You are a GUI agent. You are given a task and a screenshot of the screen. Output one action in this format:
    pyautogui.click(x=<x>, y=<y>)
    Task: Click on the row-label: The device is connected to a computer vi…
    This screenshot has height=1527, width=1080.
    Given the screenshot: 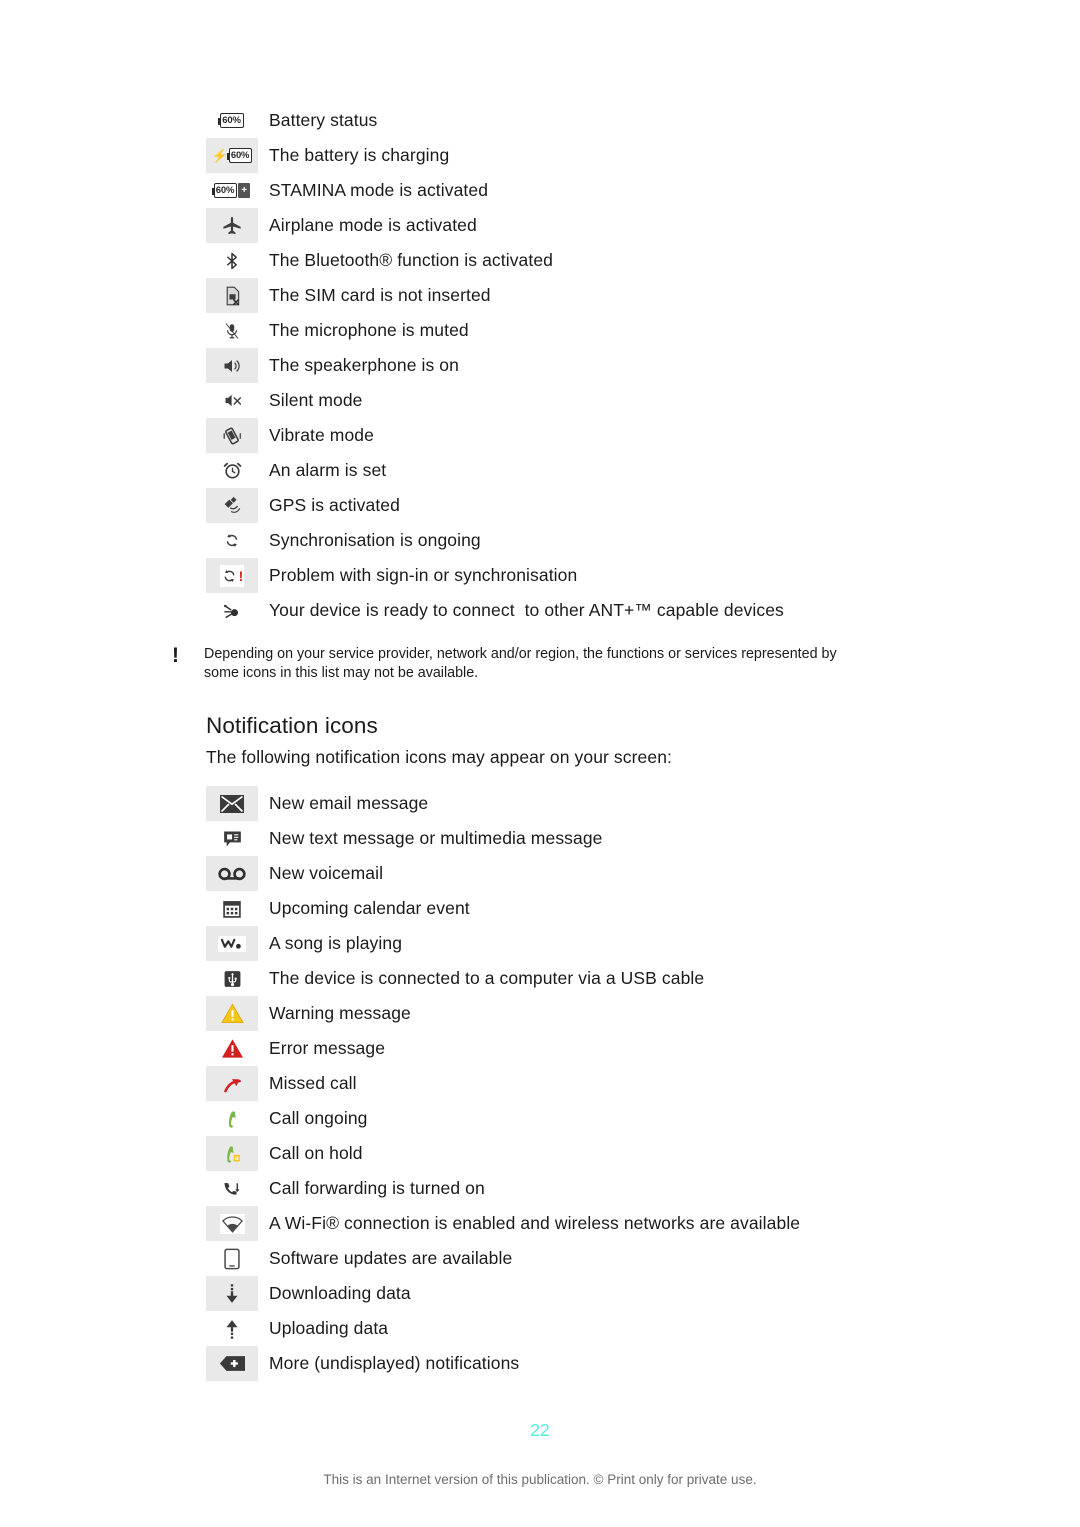 What is the action you would take?
    pyautogui.click(x=487, y=978)
    